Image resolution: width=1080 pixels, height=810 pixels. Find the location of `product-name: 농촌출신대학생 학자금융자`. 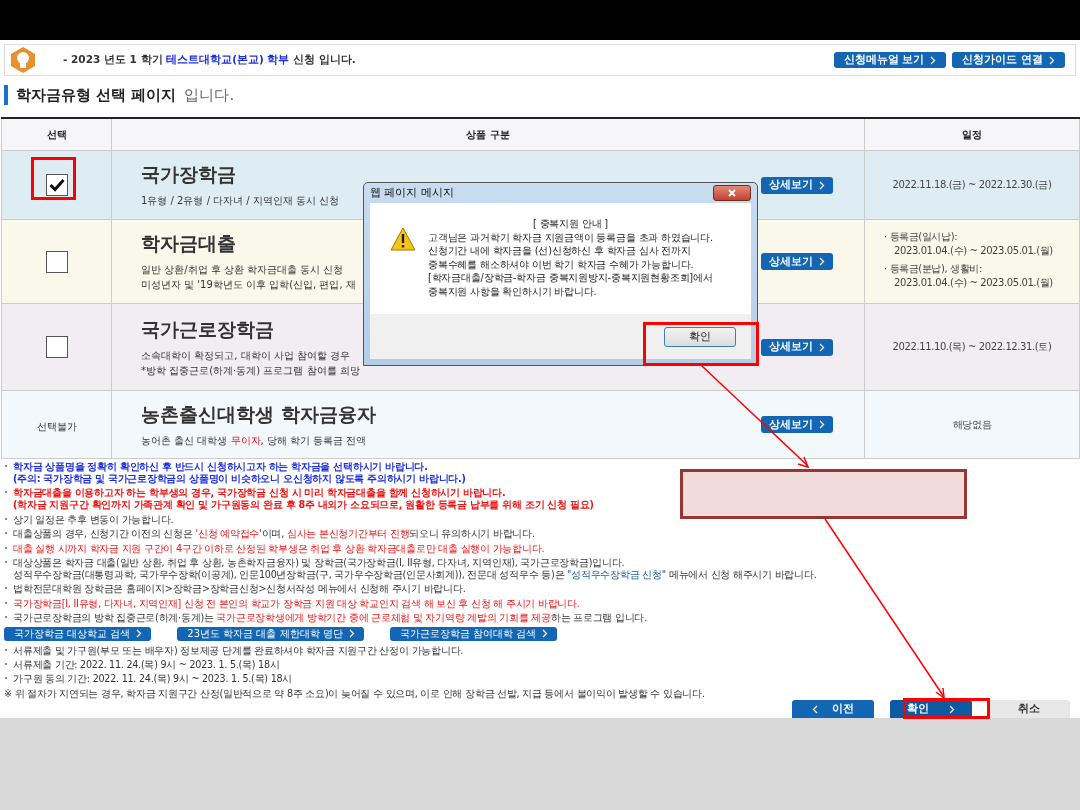

product-name: 농촌출신대학생 학자금융자 is located at coordinates (258, 414).